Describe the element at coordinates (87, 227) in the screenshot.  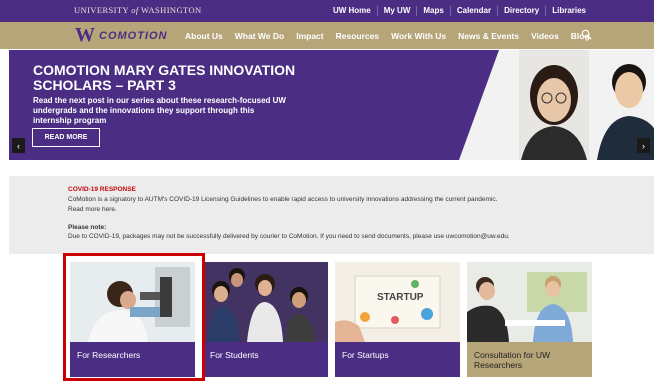
I see `please-note-title: Please note:` at that location.